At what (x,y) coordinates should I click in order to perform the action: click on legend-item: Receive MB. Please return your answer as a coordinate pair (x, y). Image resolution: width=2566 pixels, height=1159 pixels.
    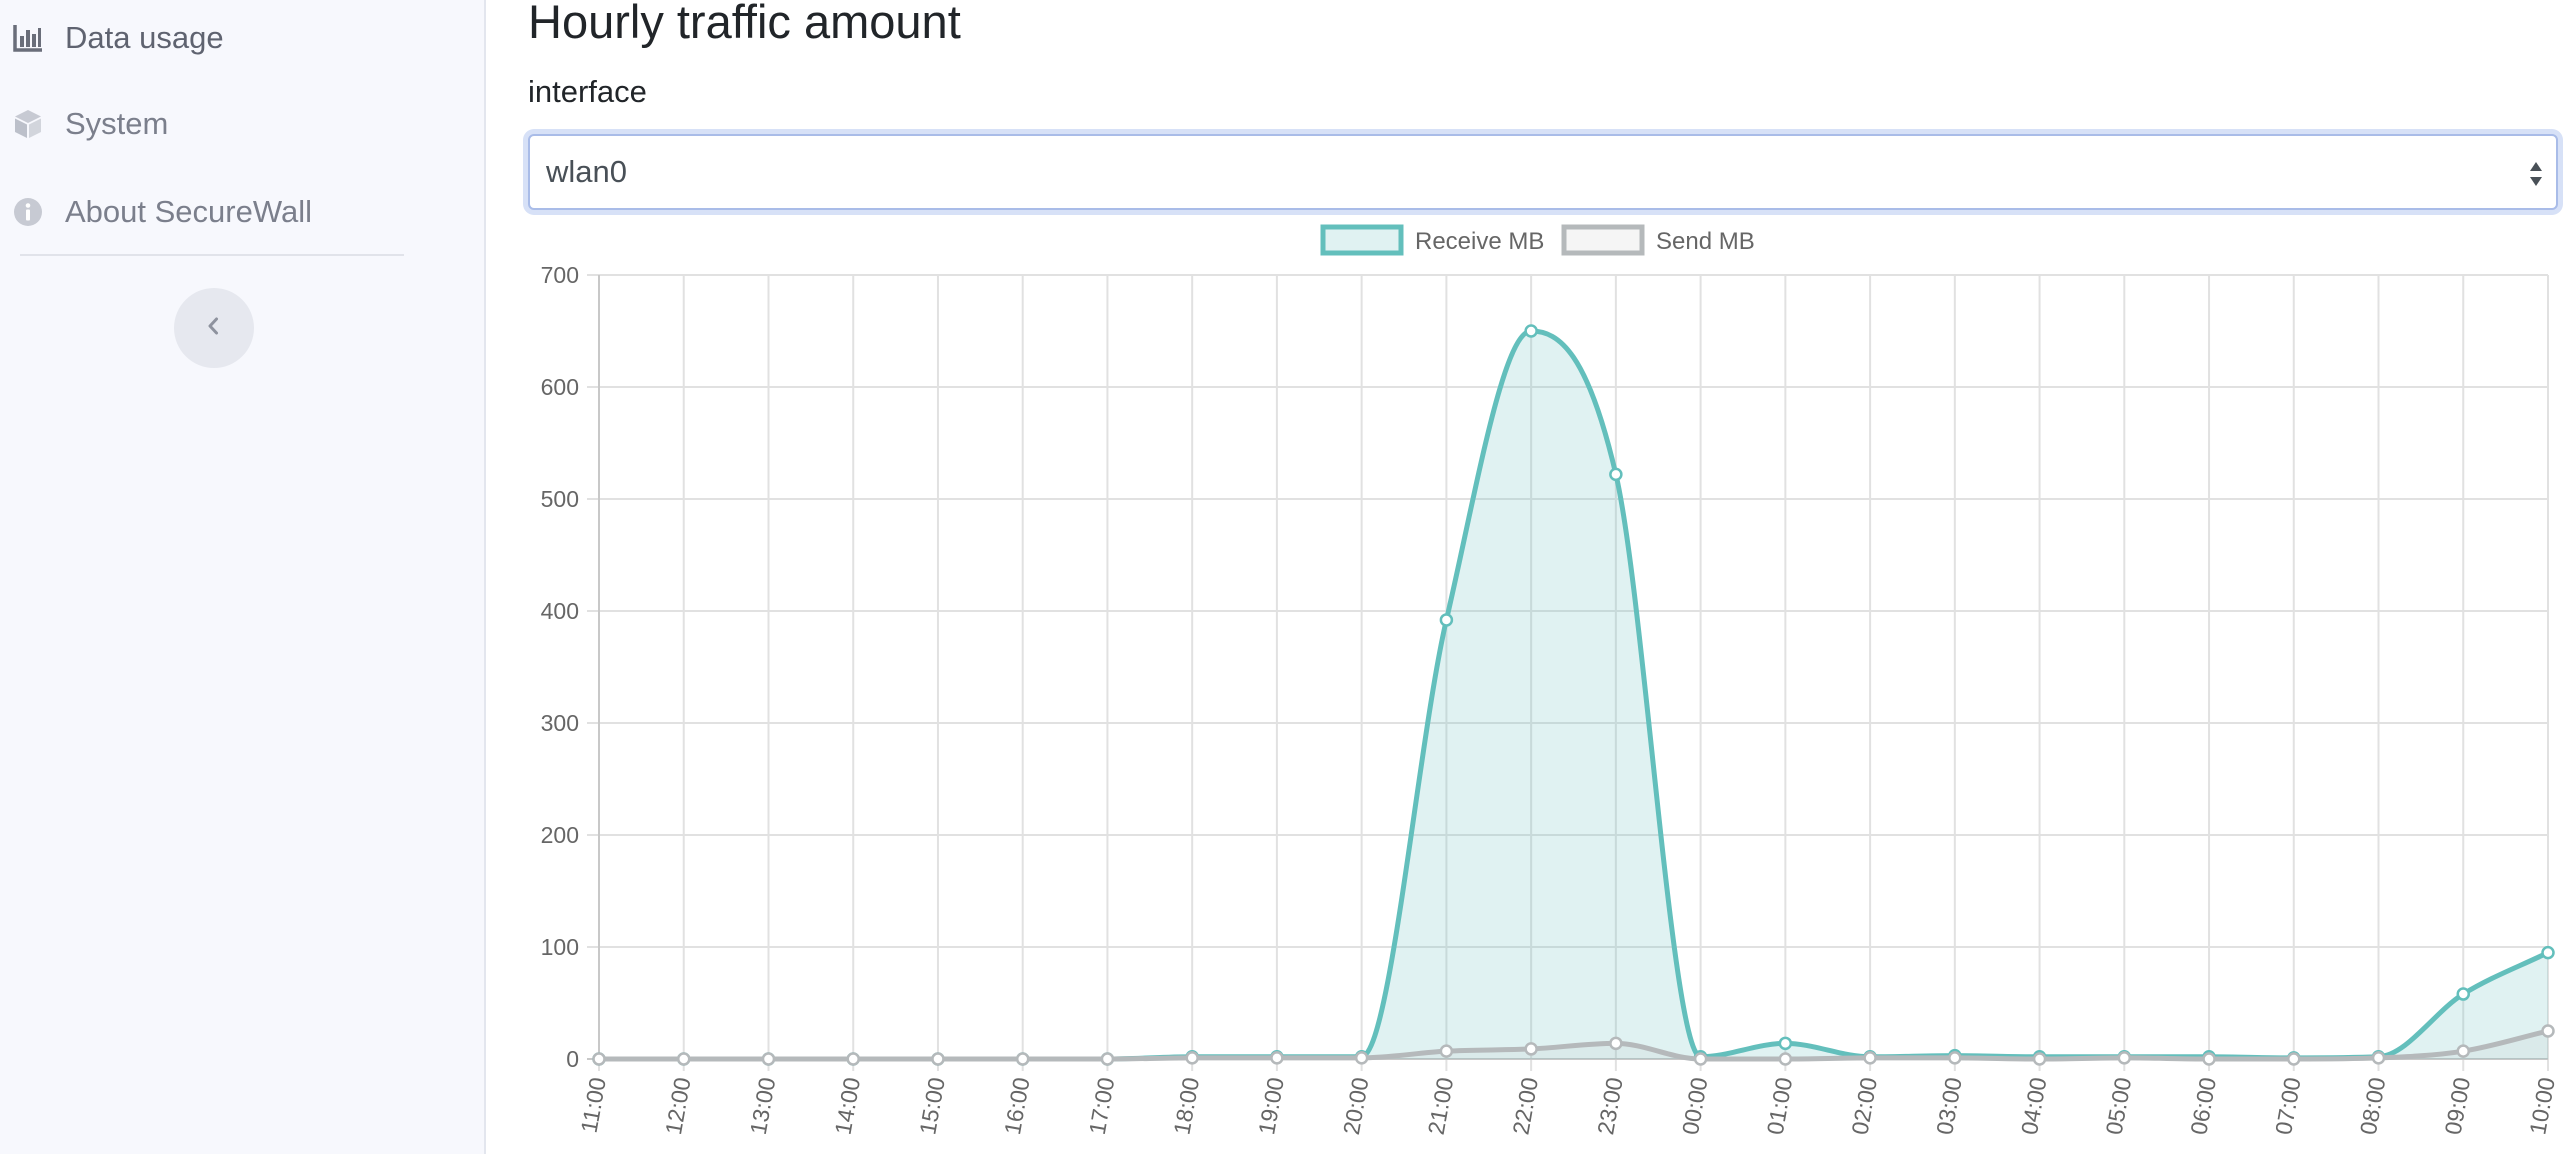
    Looking at the image, I should click on (1432, 240).